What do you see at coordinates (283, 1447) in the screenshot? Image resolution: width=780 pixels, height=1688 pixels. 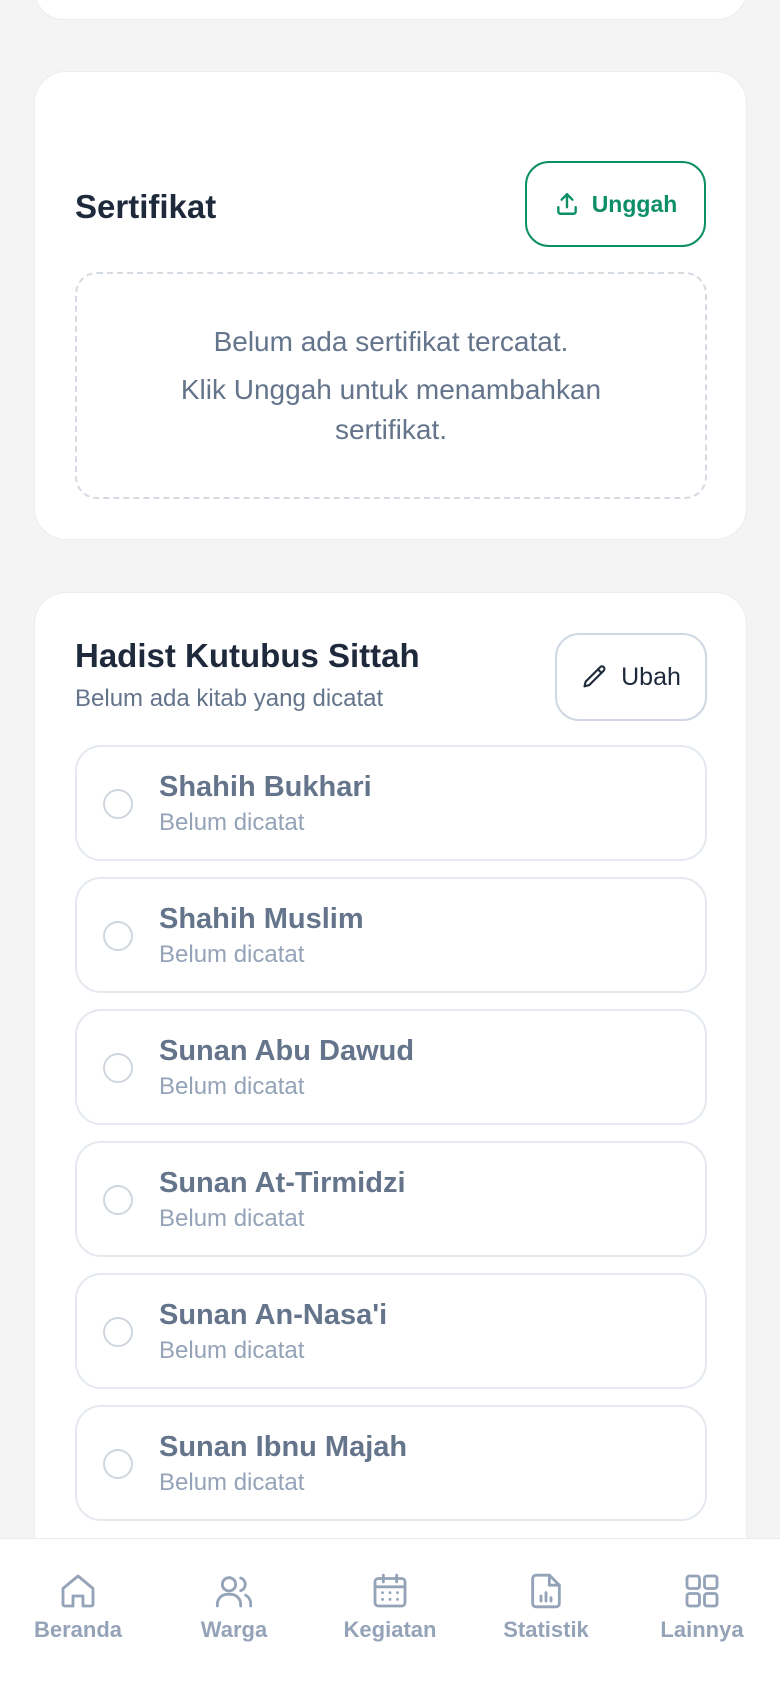 I see `kitab-name: Sunan Ibnu Majah` at bounding box center [283, 1447].